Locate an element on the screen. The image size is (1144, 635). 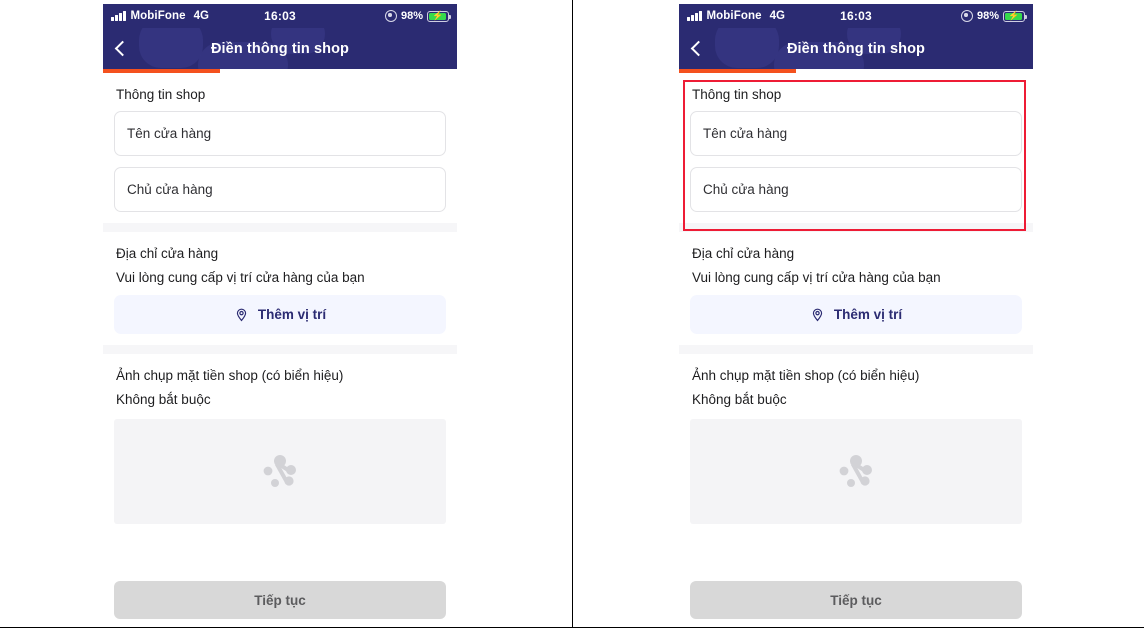
page-bottom-rule is located at coordinates (572, 627).